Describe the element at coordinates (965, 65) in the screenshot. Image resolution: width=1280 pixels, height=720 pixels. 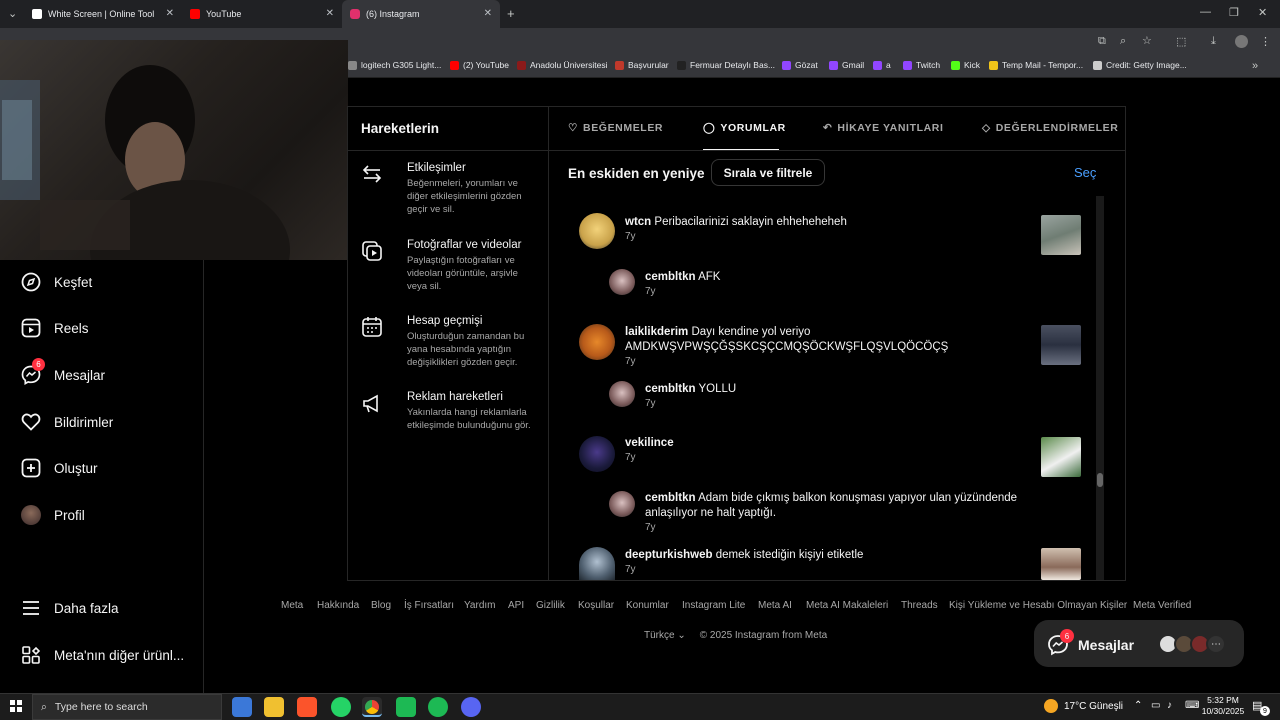
I see `bookmark-item: Kick` at that location.